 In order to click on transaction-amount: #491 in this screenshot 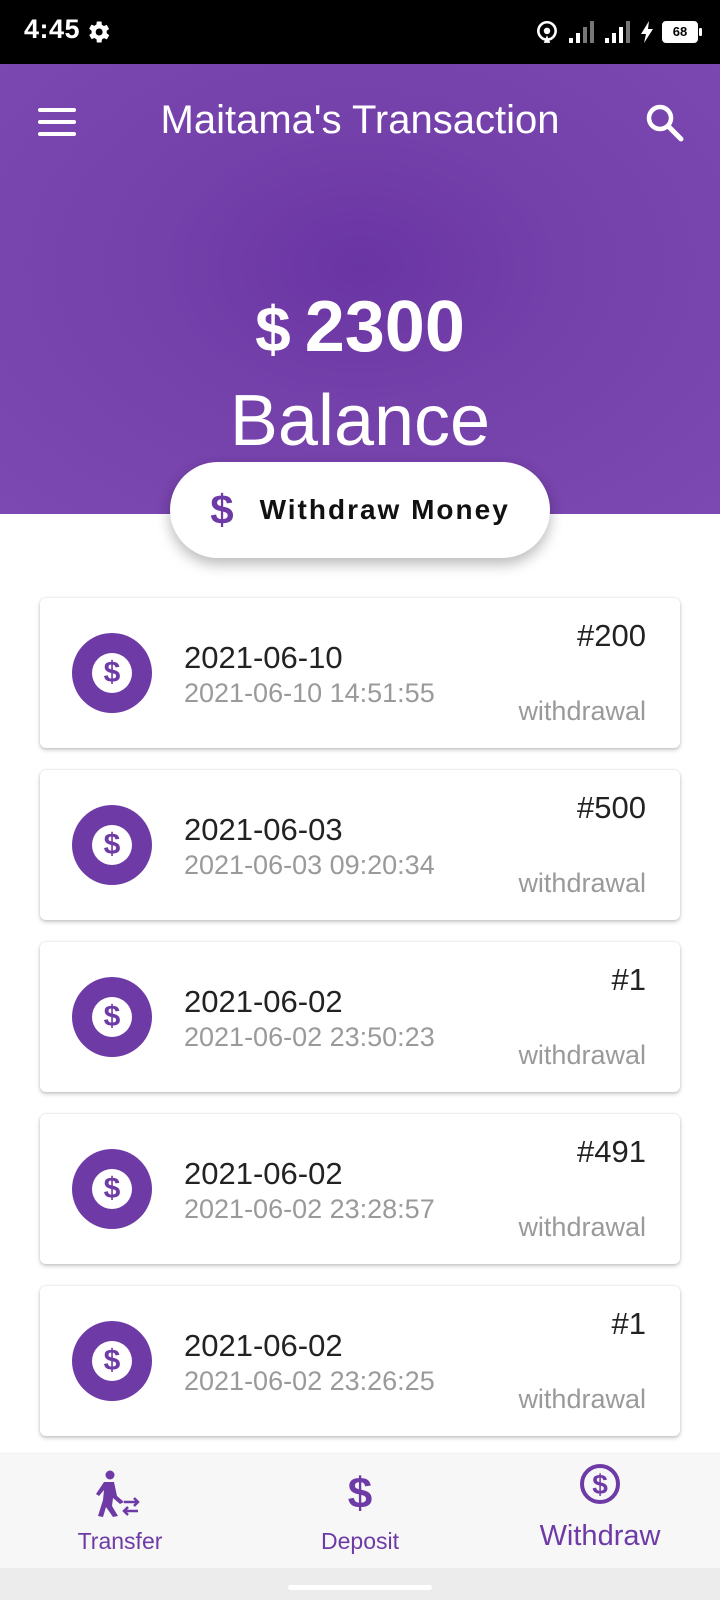, I will do `click(611, 1151)`.